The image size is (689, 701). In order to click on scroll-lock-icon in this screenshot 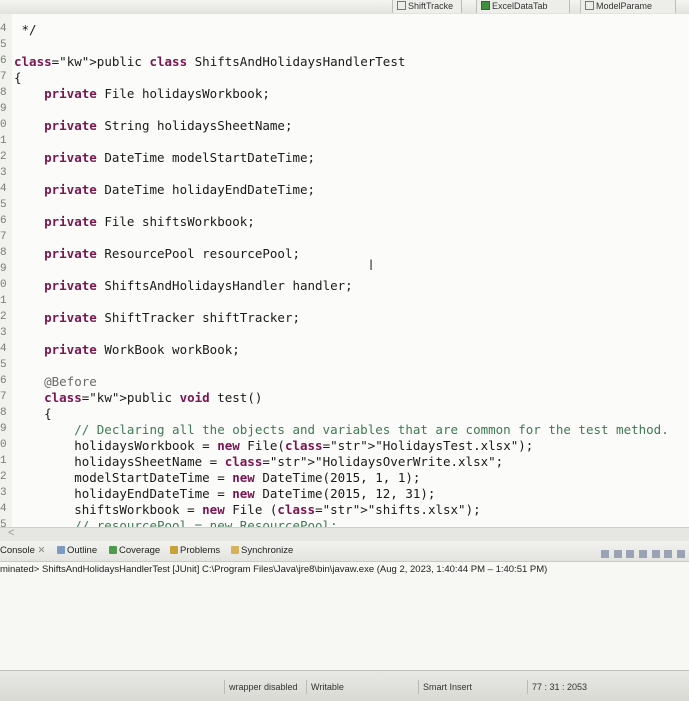, I will do `click(630, 554)`.